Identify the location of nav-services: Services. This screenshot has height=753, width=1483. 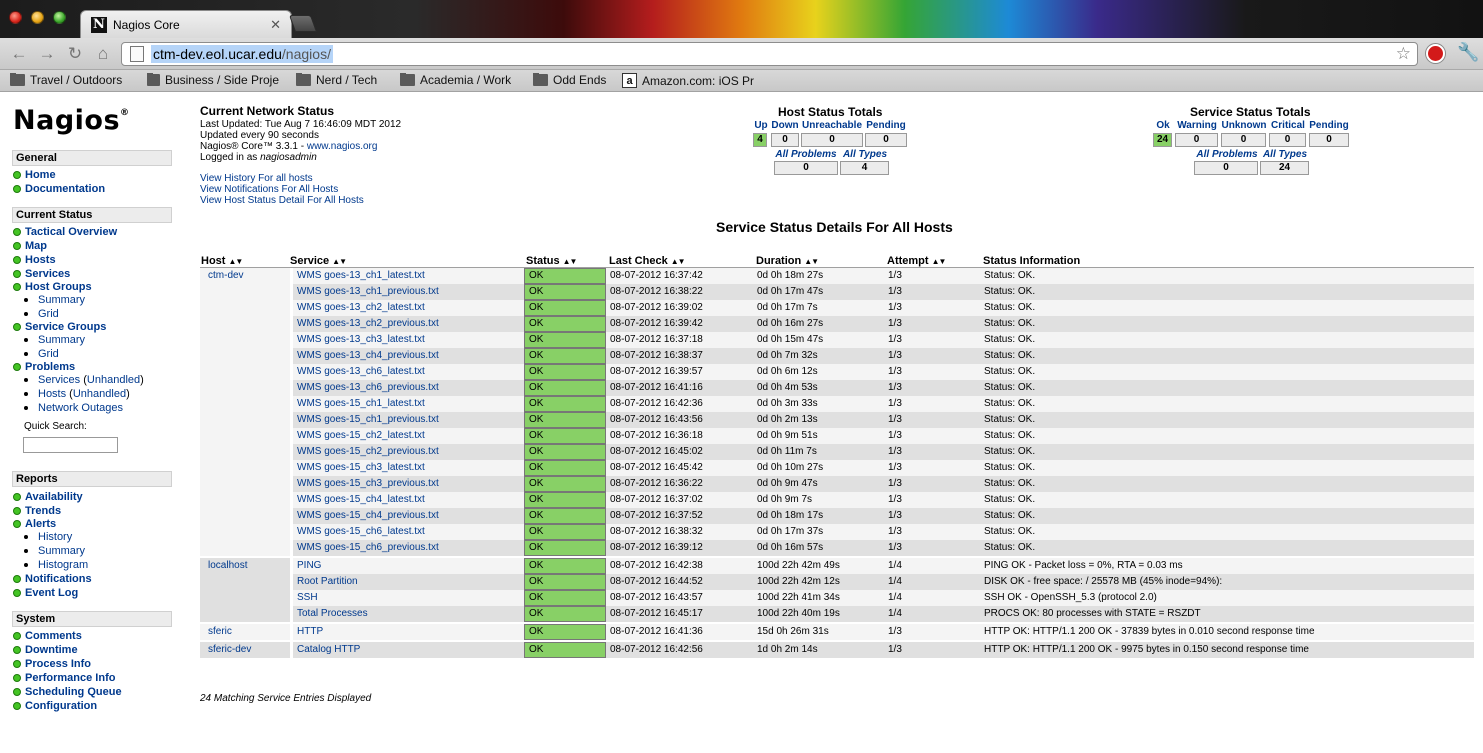
(41, 274).